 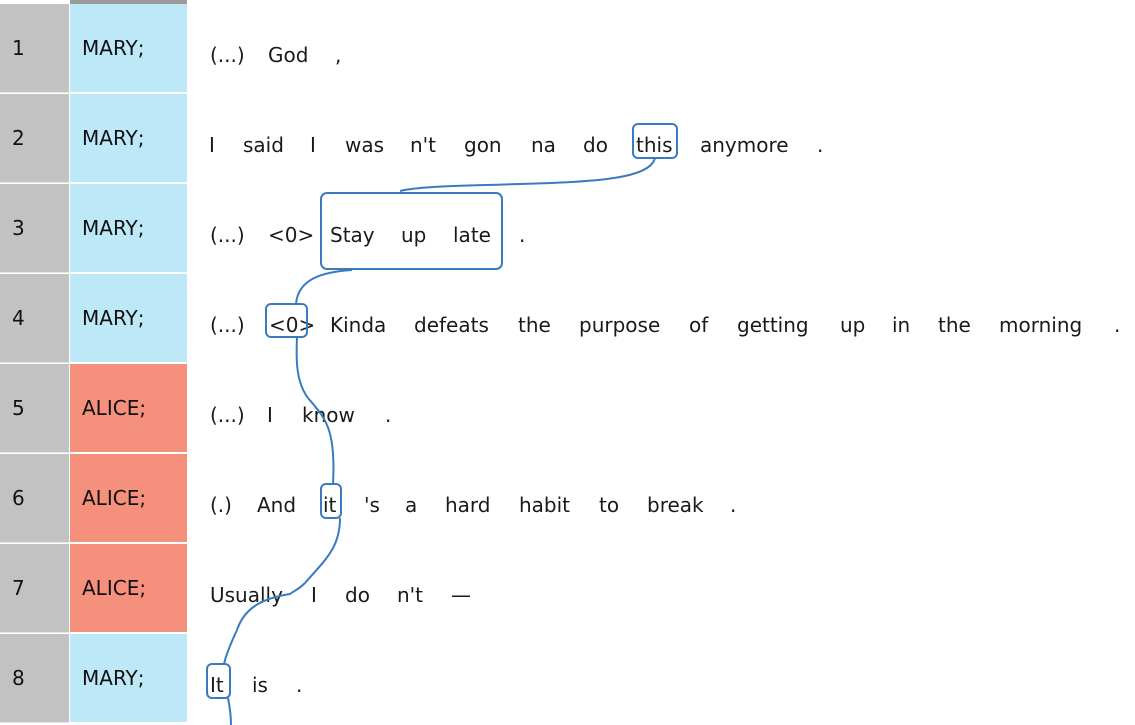 What do you see at coordinates (338, 55) in the screenshot?
I see `token: ,` at bounding box center [338, 55].